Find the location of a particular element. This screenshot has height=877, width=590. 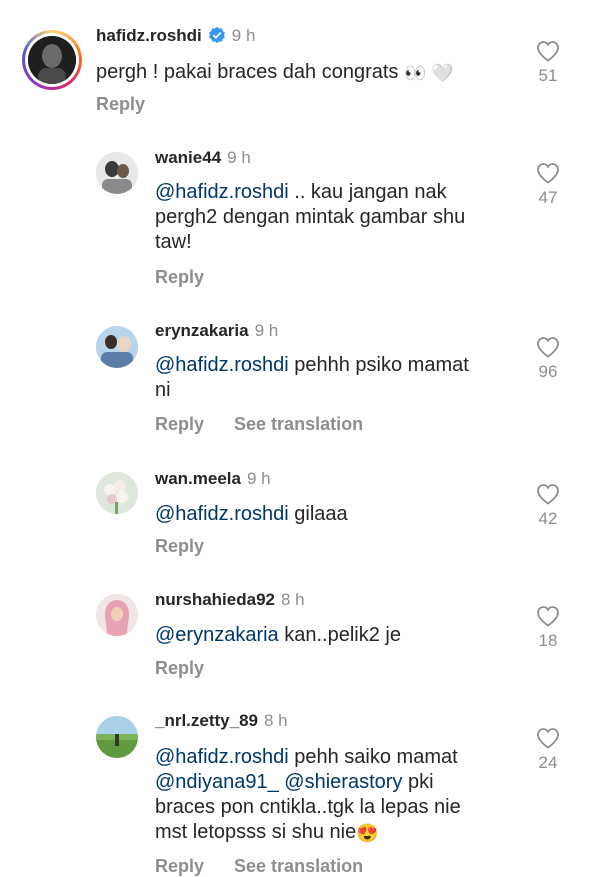

like-count: 24 is located at coordinates (548, 762).